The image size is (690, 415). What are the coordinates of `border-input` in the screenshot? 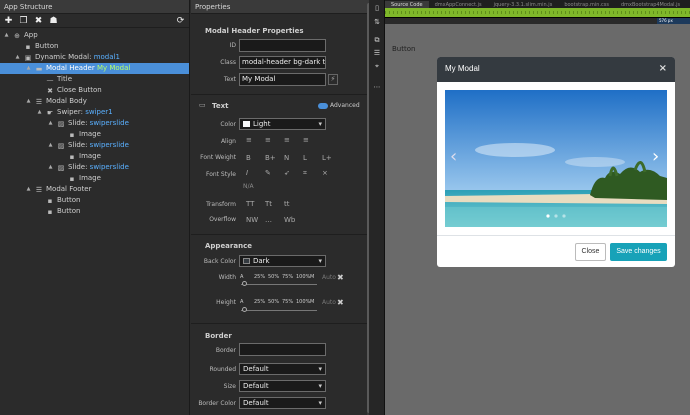 It's located at (282, 349).